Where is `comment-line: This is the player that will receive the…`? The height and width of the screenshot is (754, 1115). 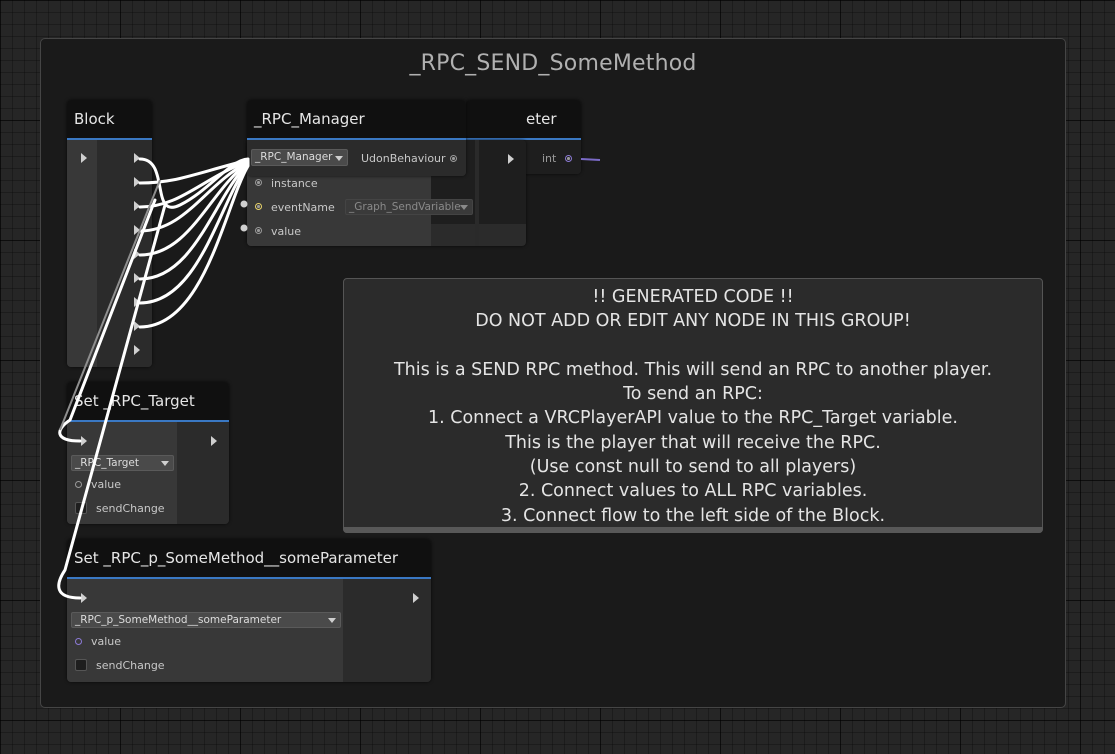
comment-line: This is the player that will receive the… is located at coordinates (693, 442).